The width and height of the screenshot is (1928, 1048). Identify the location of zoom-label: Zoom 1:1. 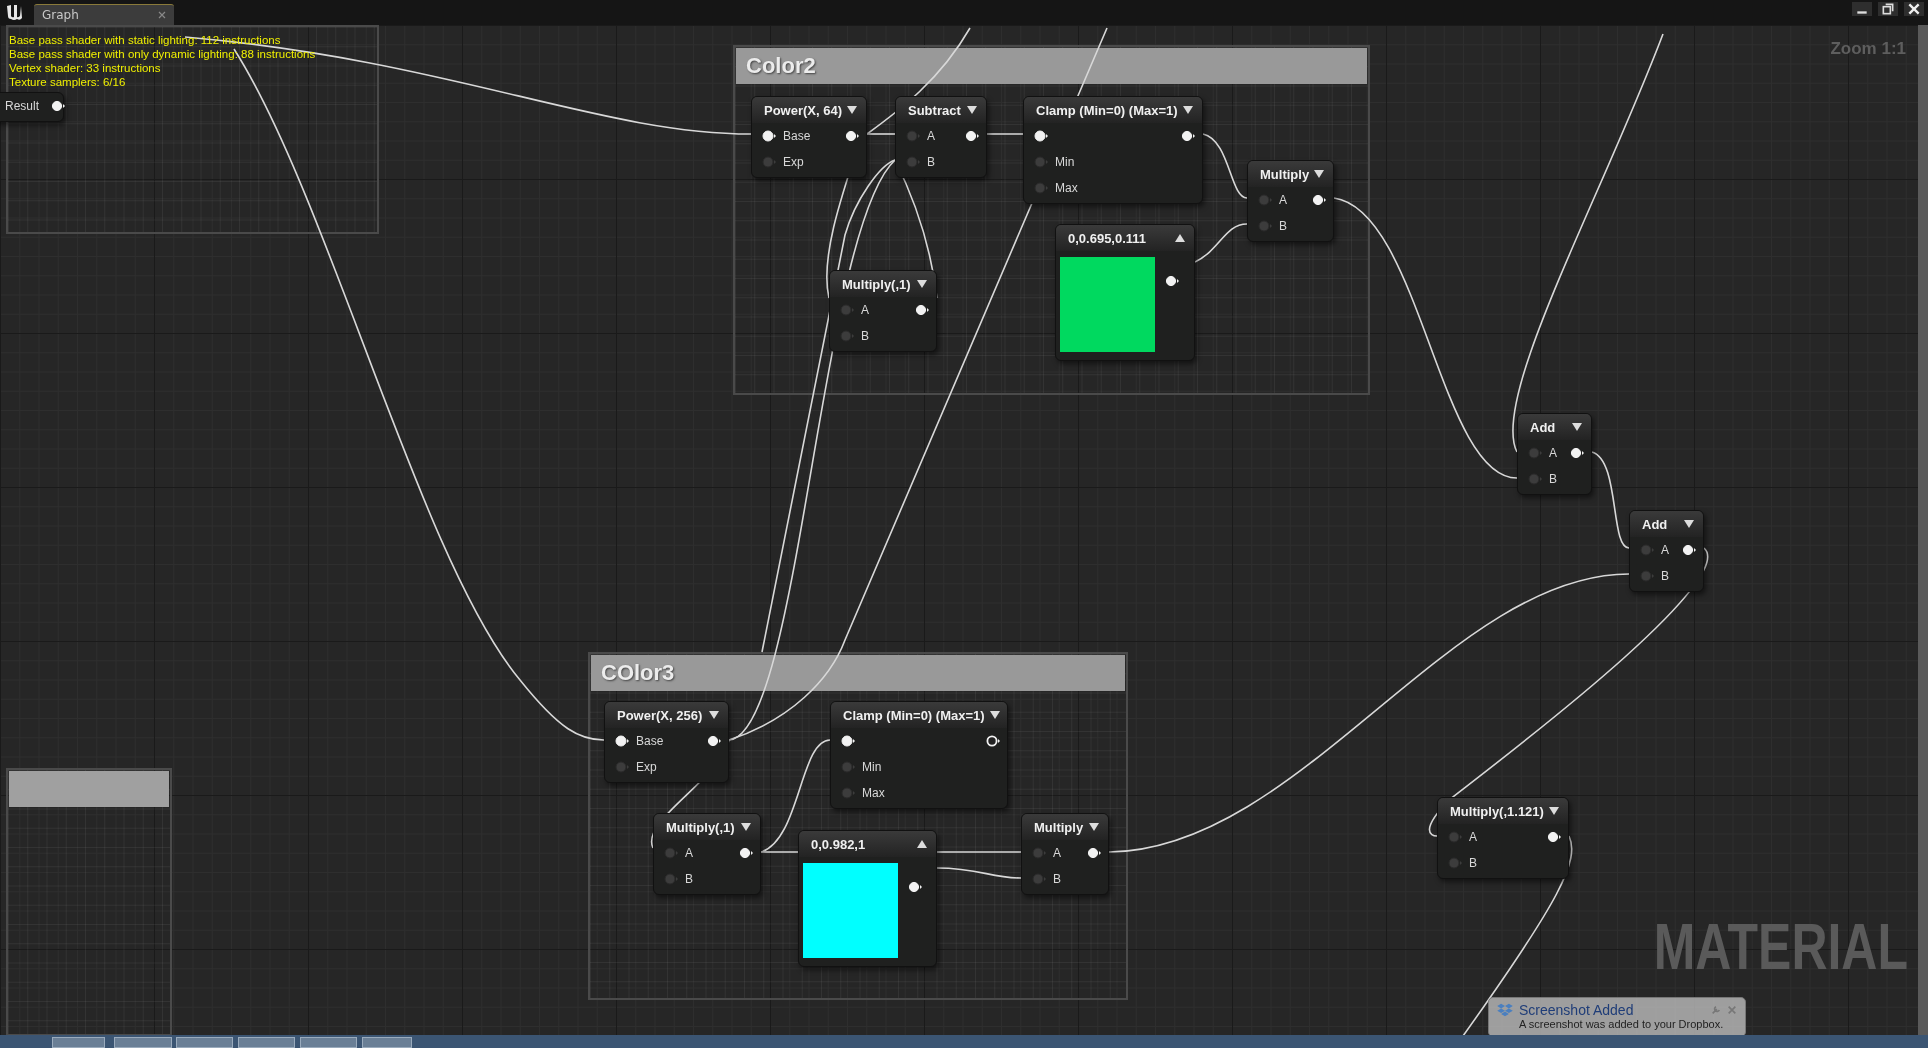
(1868, 49).